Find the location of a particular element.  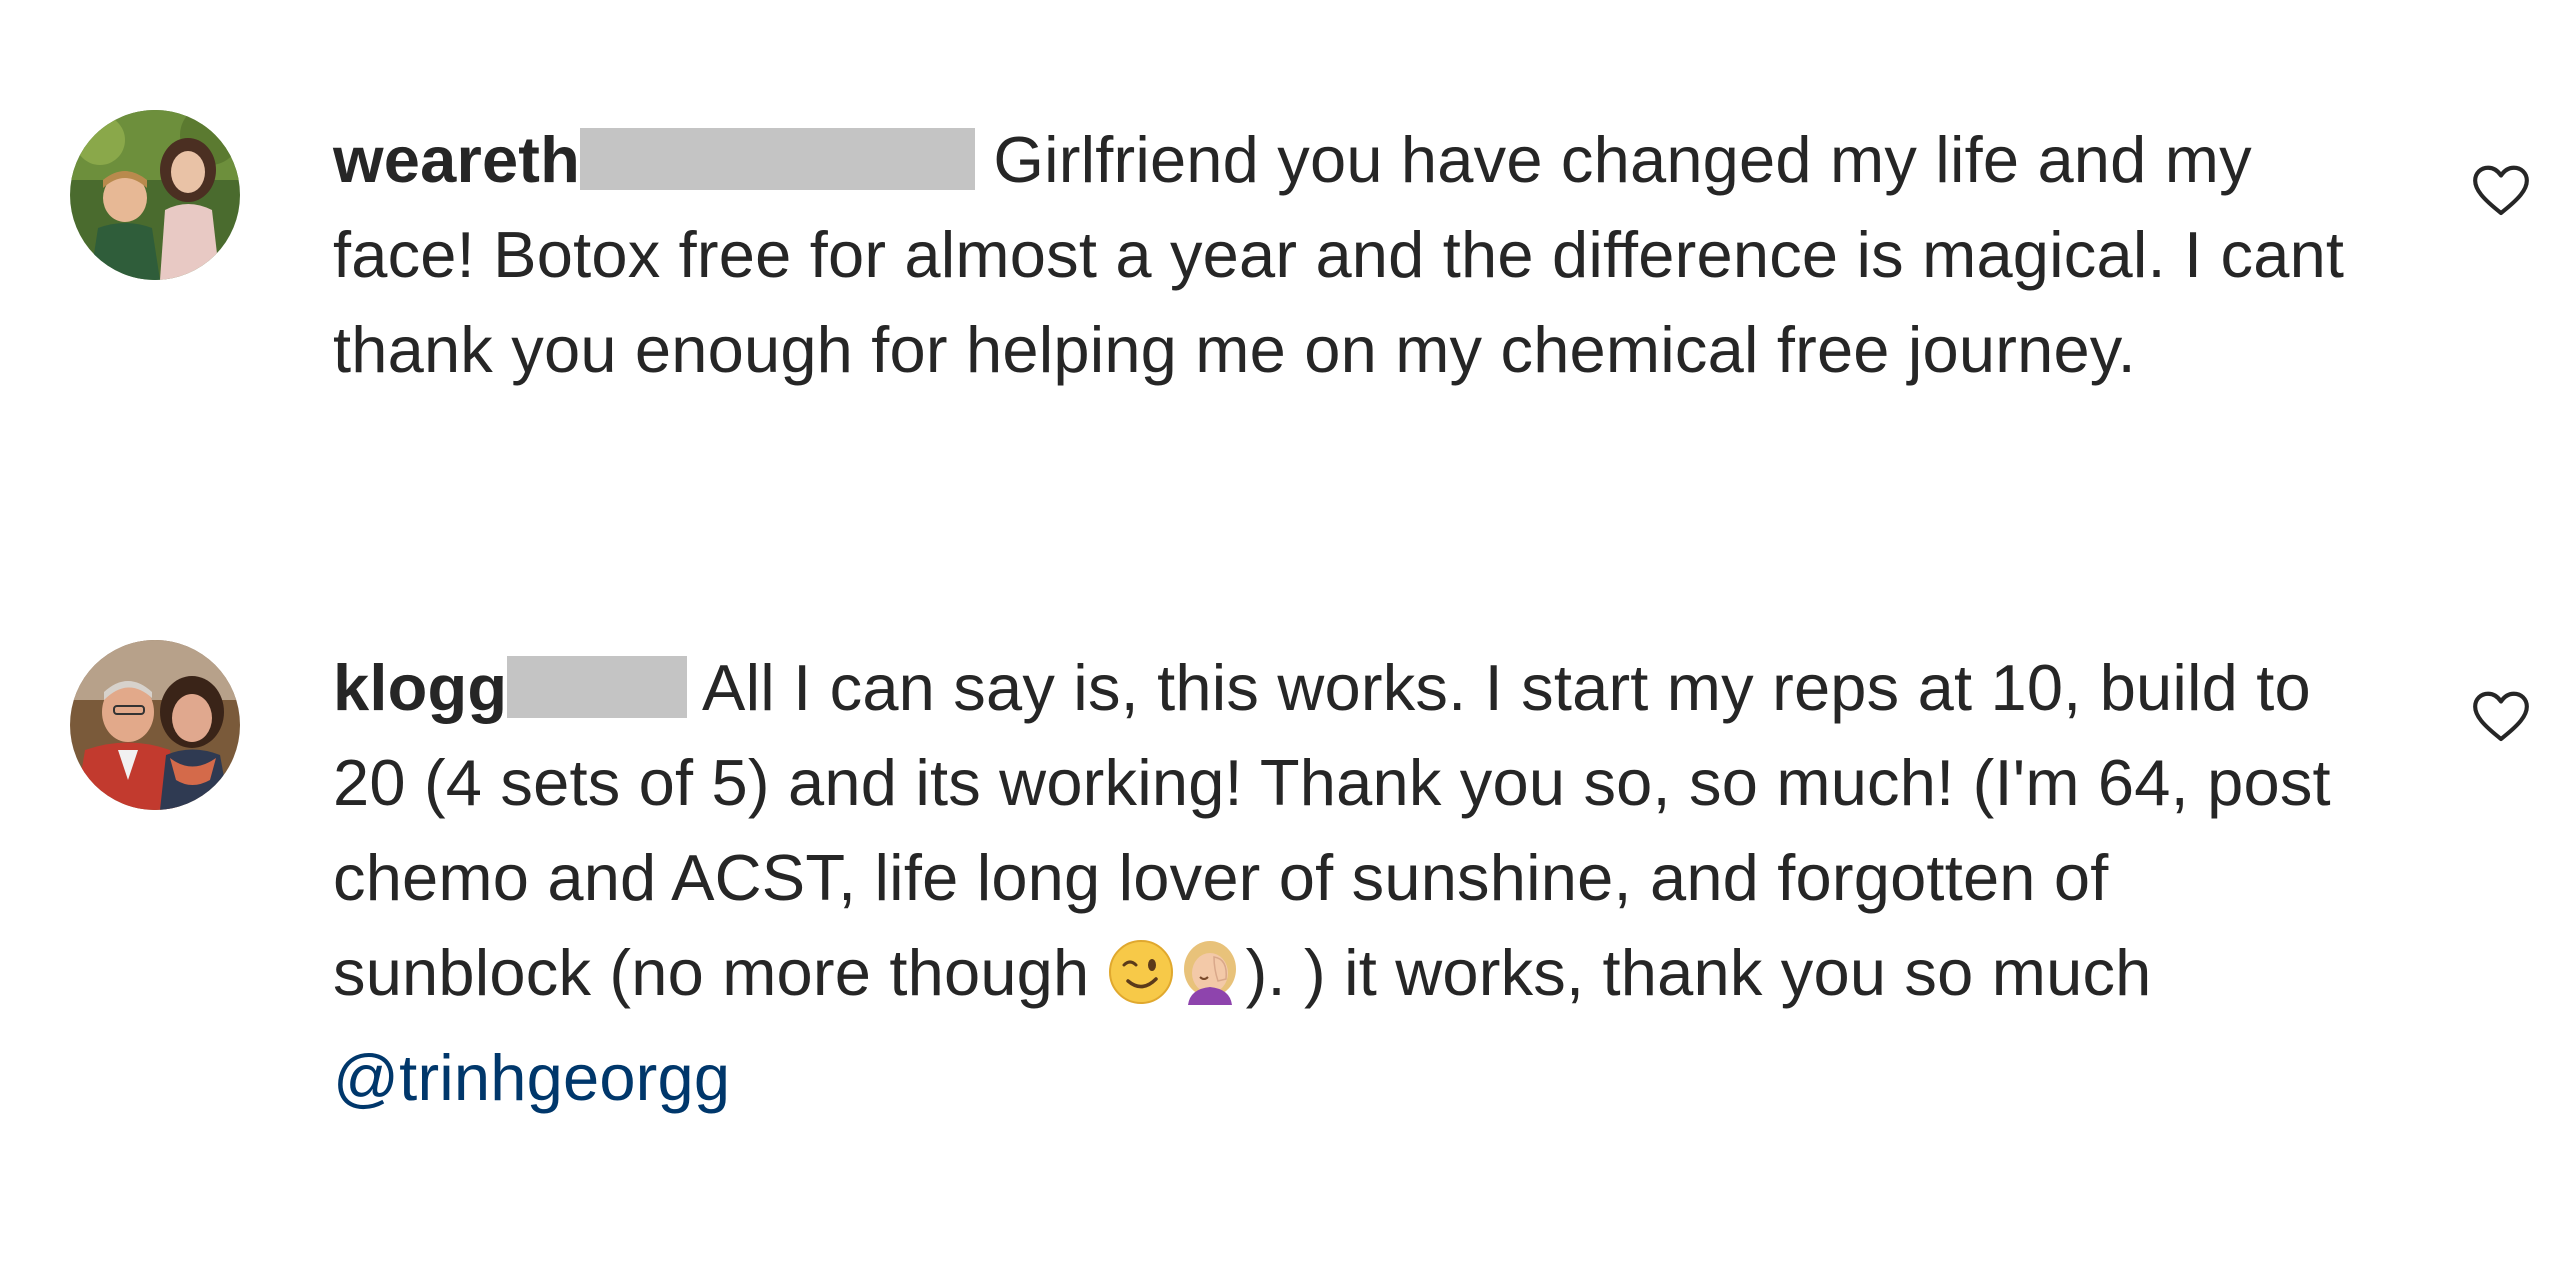

comment-username: weareth is located at coordinates (456, 159).